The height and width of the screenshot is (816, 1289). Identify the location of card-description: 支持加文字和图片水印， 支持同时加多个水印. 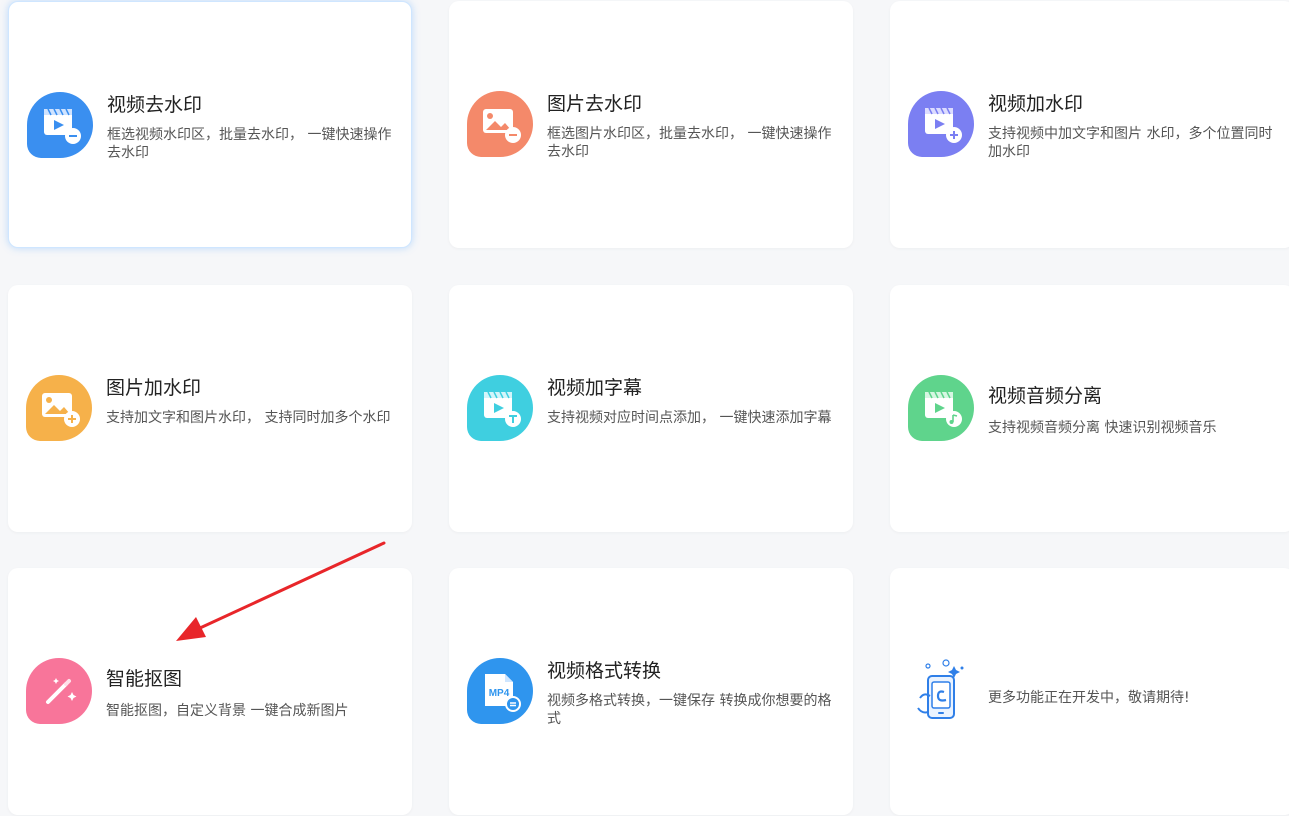
(248, 418).